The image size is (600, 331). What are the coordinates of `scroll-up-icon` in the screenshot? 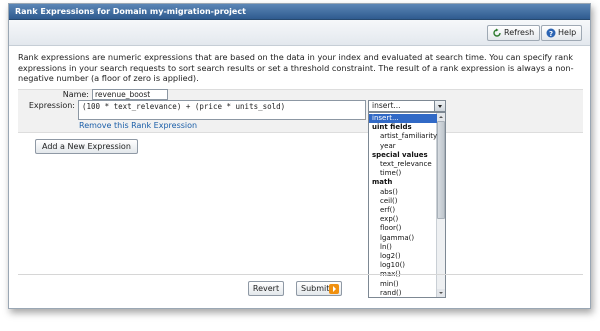 It's located at (441, 117).